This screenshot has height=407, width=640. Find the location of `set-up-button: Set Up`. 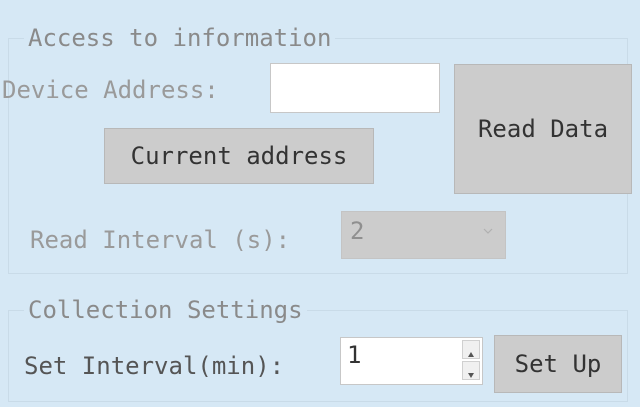

set-up-button: Set Up is located at coordinates (558, 364).